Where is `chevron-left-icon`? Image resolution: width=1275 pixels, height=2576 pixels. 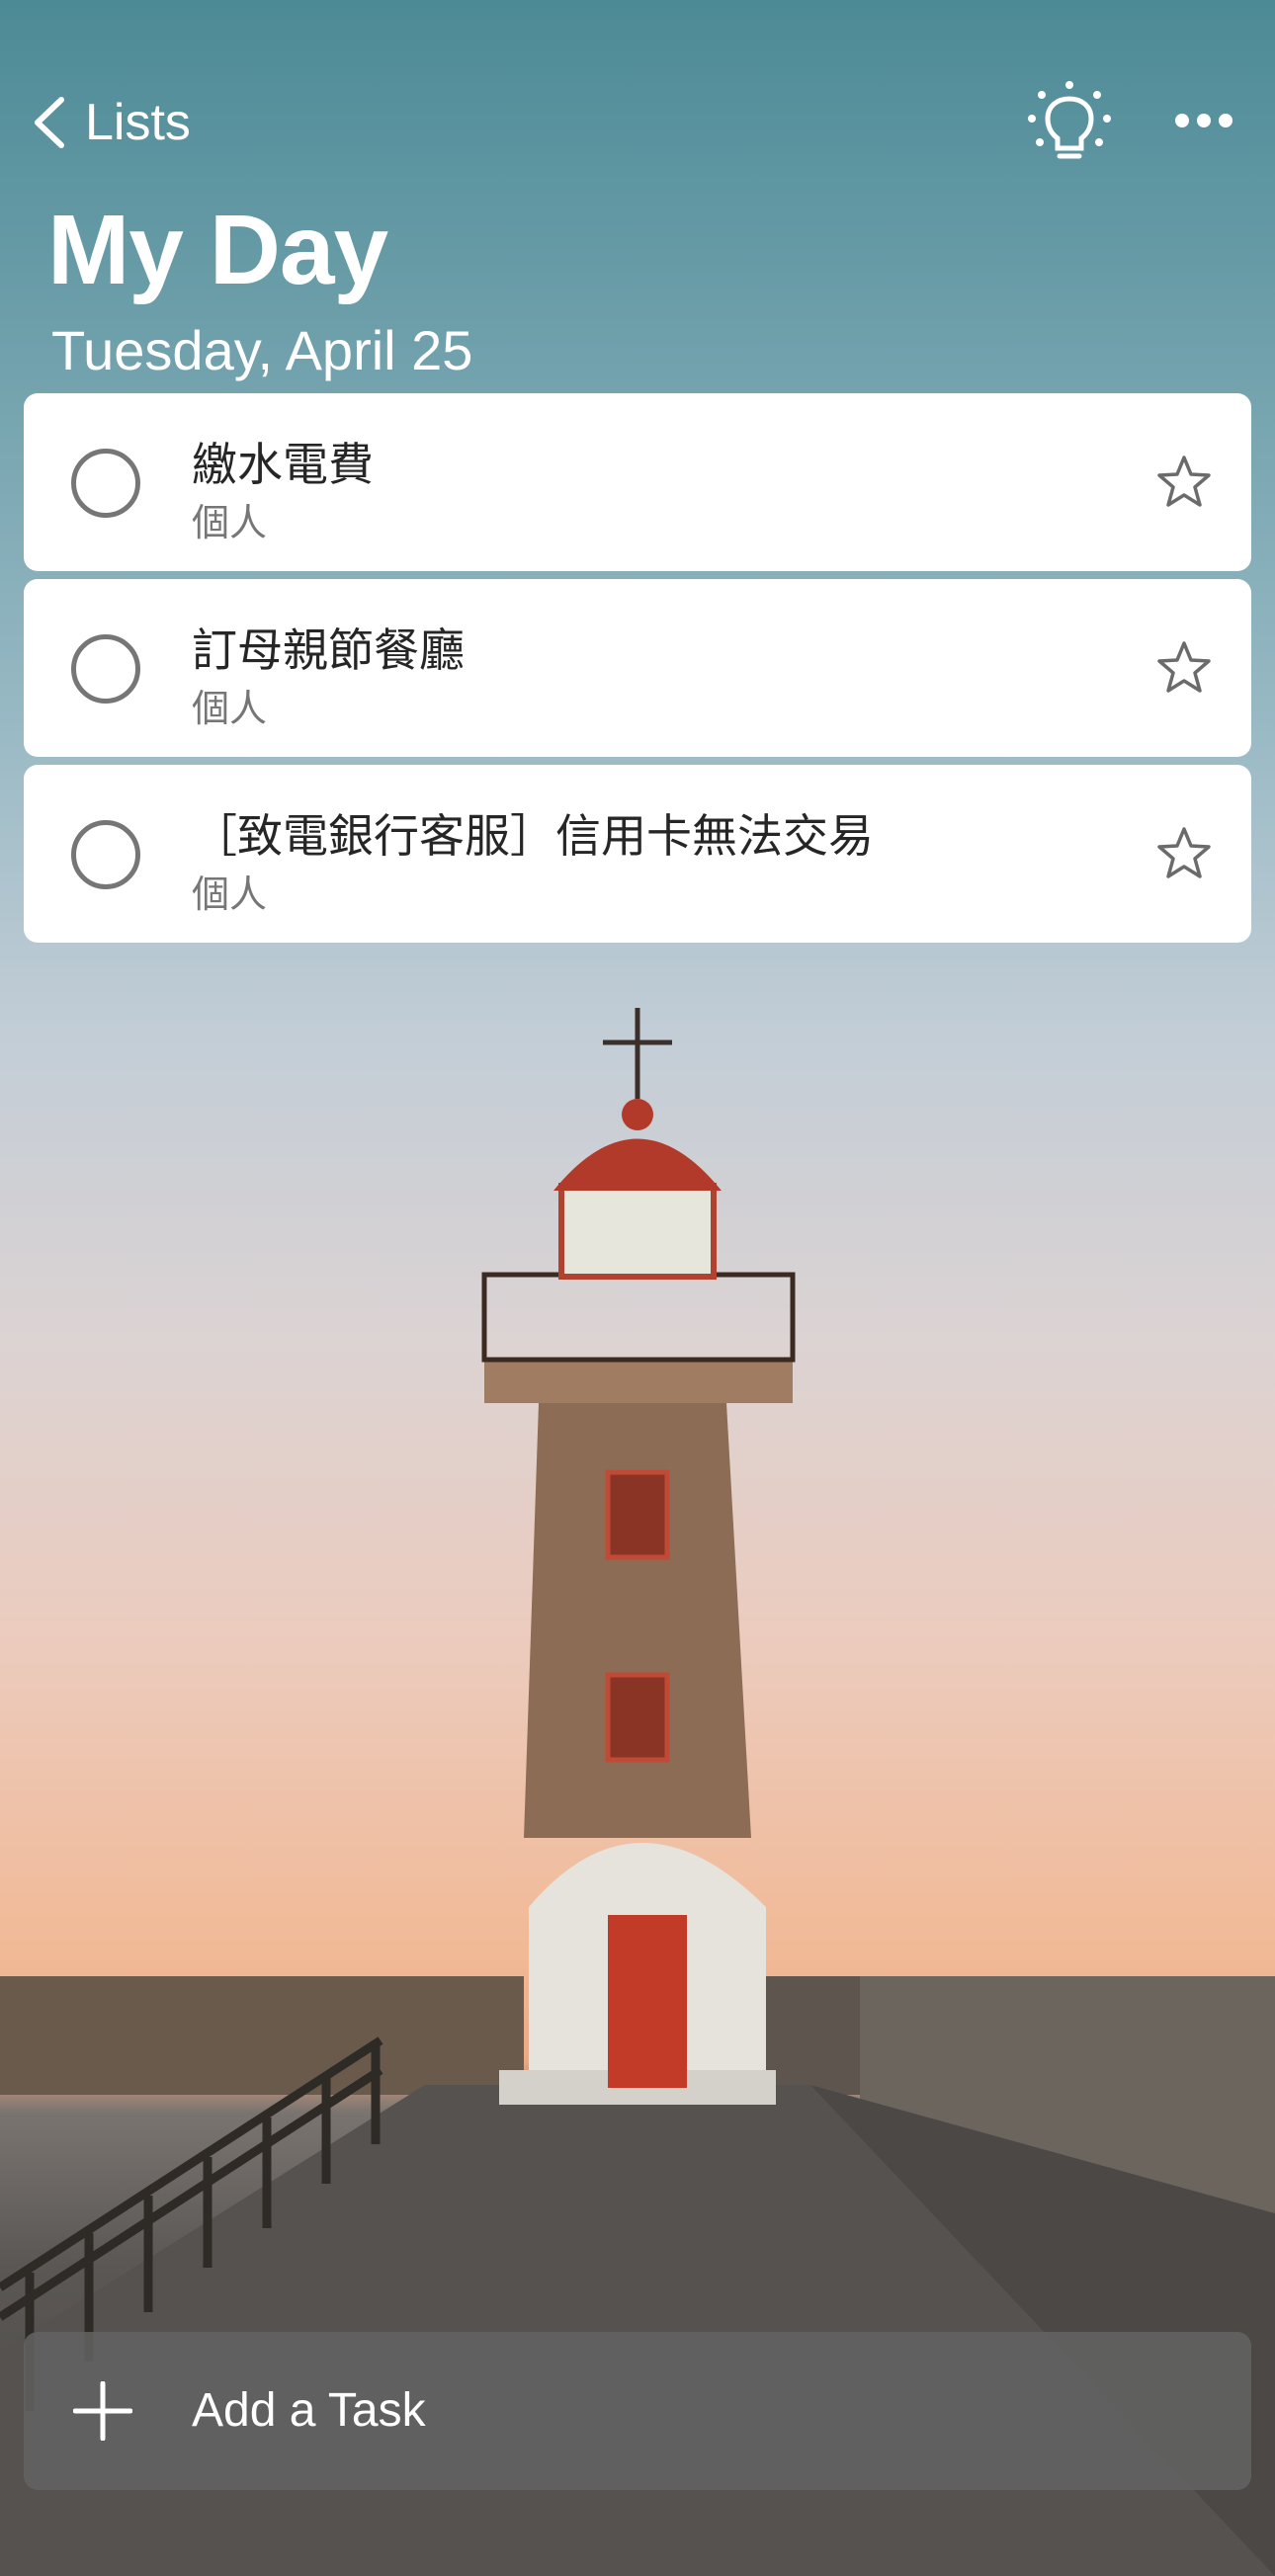 chevron-left-icon is located at coordinates (49, 122).